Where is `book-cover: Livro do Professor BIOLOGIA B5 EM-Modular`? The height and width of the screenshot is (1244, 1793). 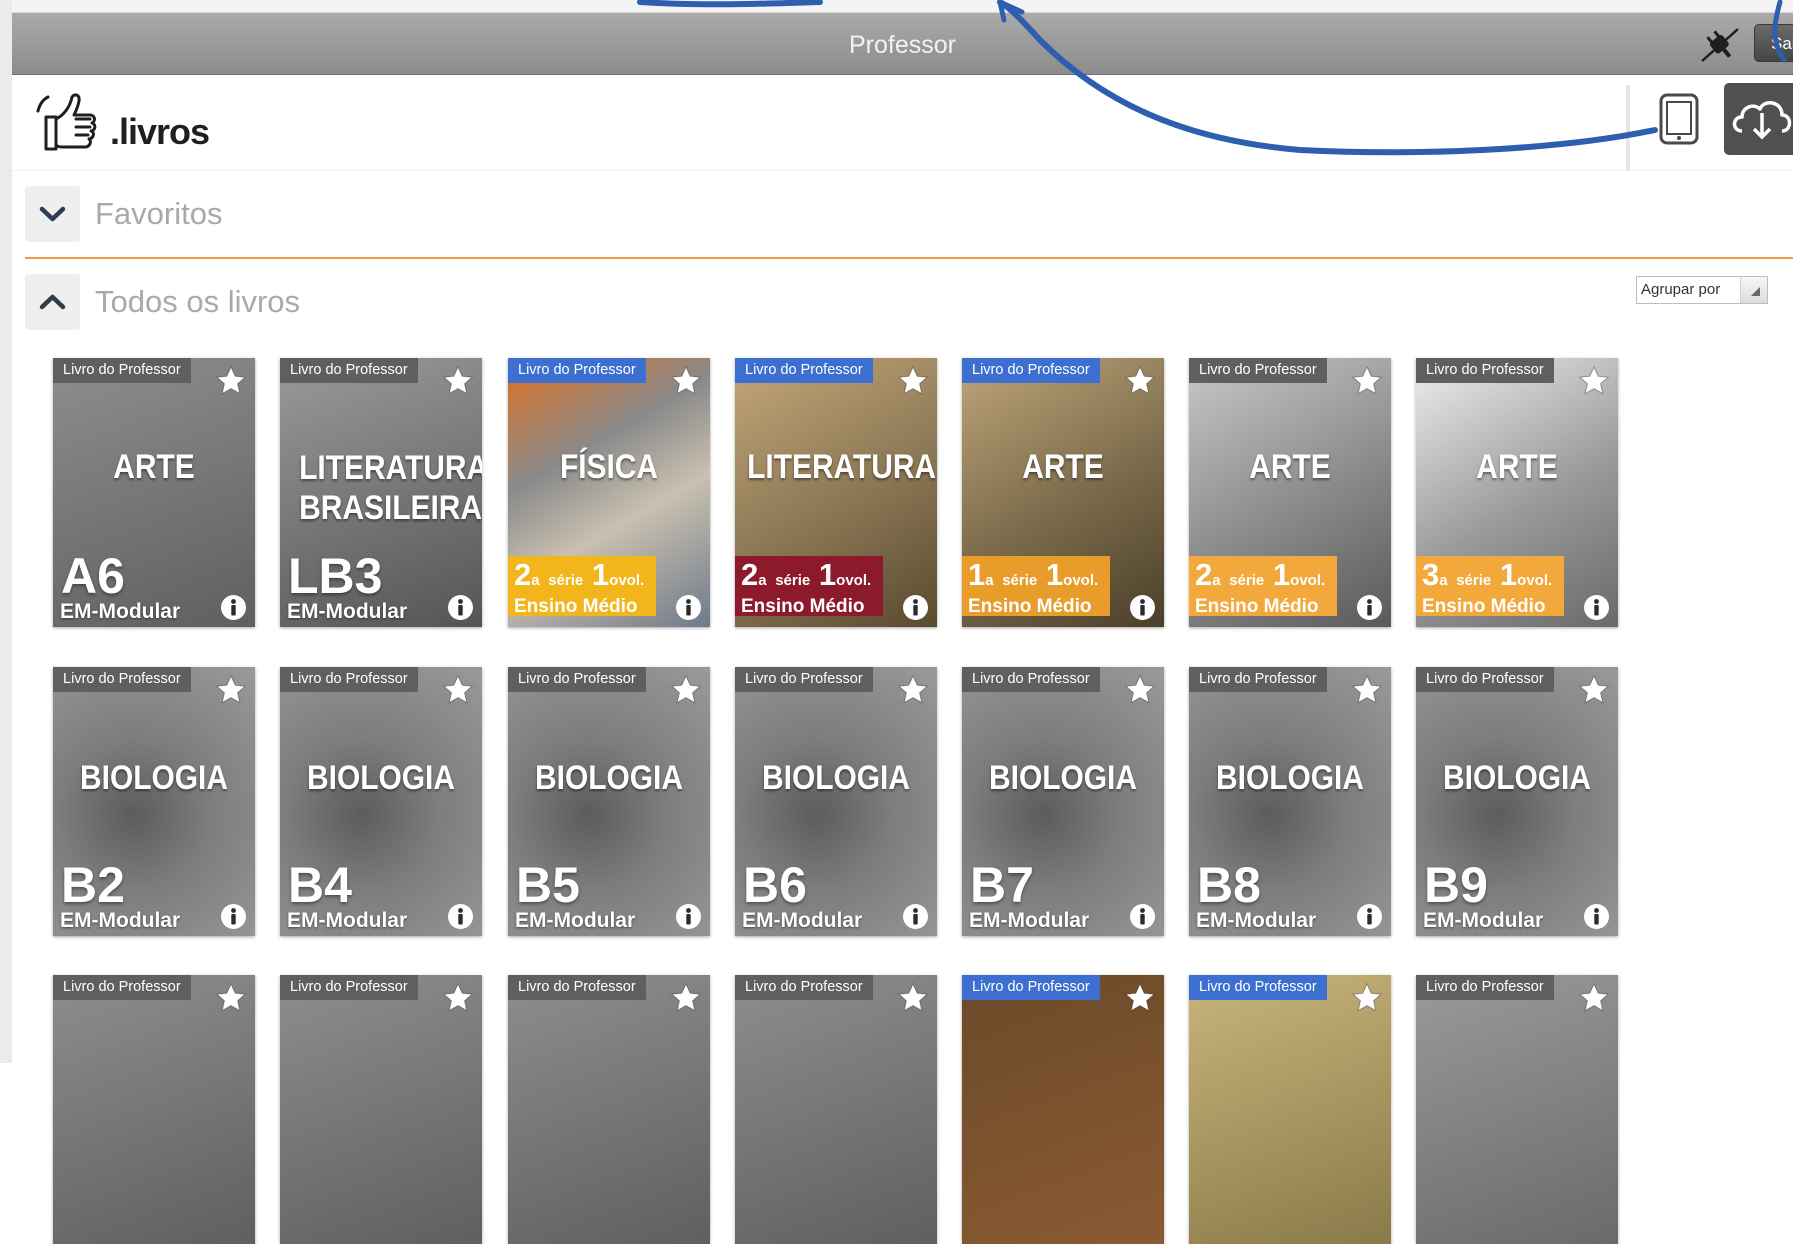 book-cover: Livro do Professor BIOLOGIA B5 EM-Modular is located at coordinates (609, 801).